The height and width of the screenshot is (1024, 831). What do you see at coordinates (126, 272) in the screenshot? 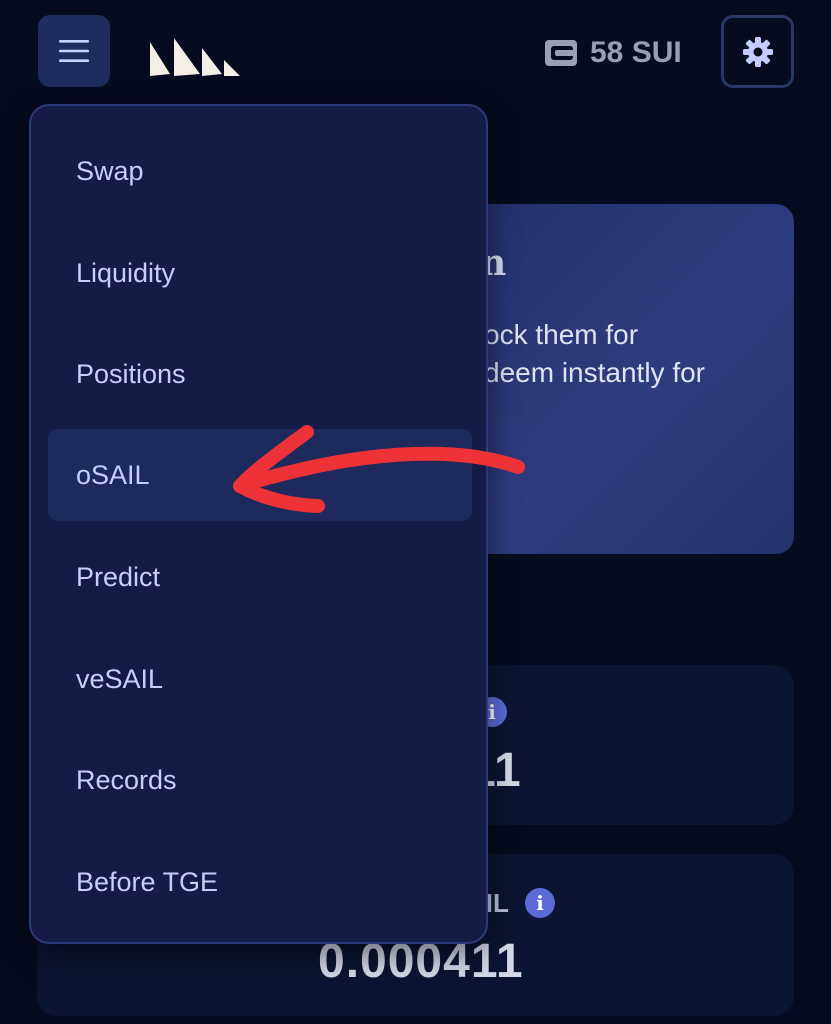
I see `menu-item-label: Liquidity` at bounding box center [126, 272].